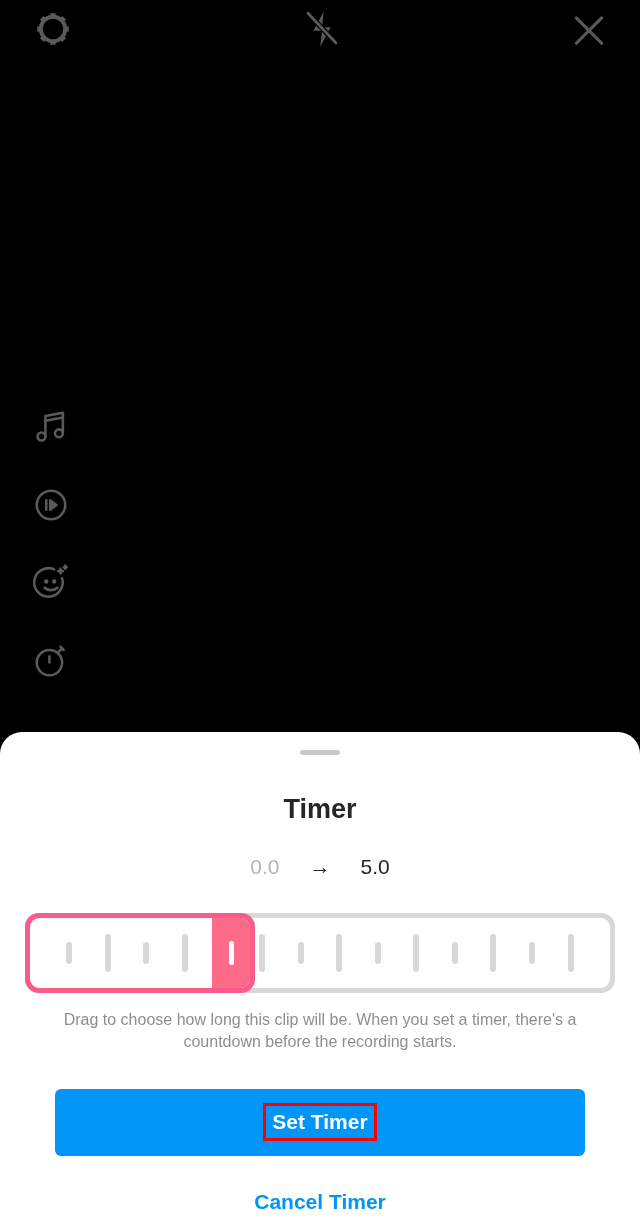  I want to click on drag-handle, so click(320, 752).